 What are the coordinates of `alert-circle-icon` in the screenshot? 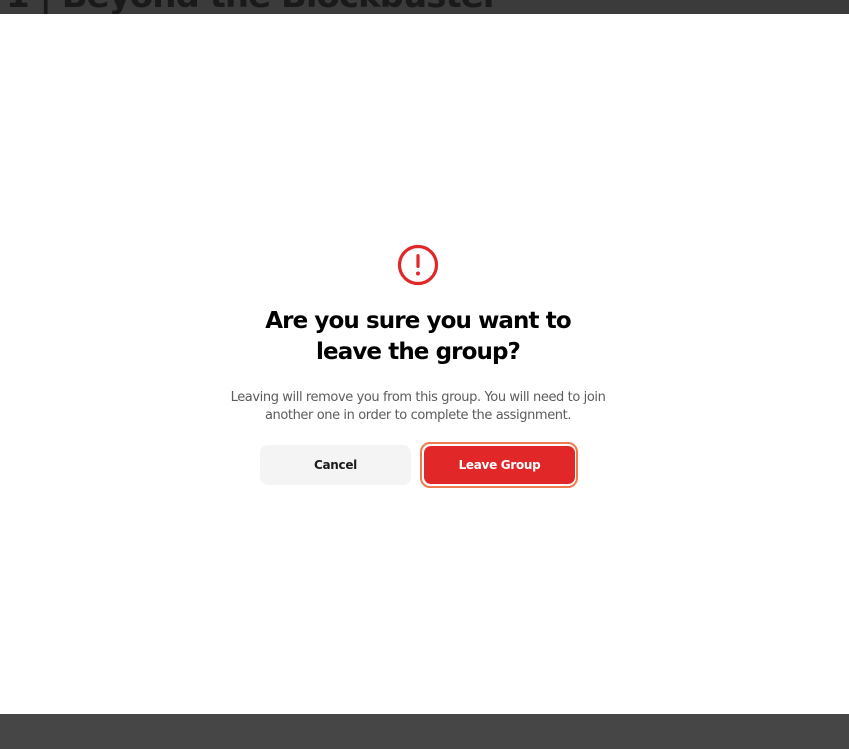 It's located at (418, 265).